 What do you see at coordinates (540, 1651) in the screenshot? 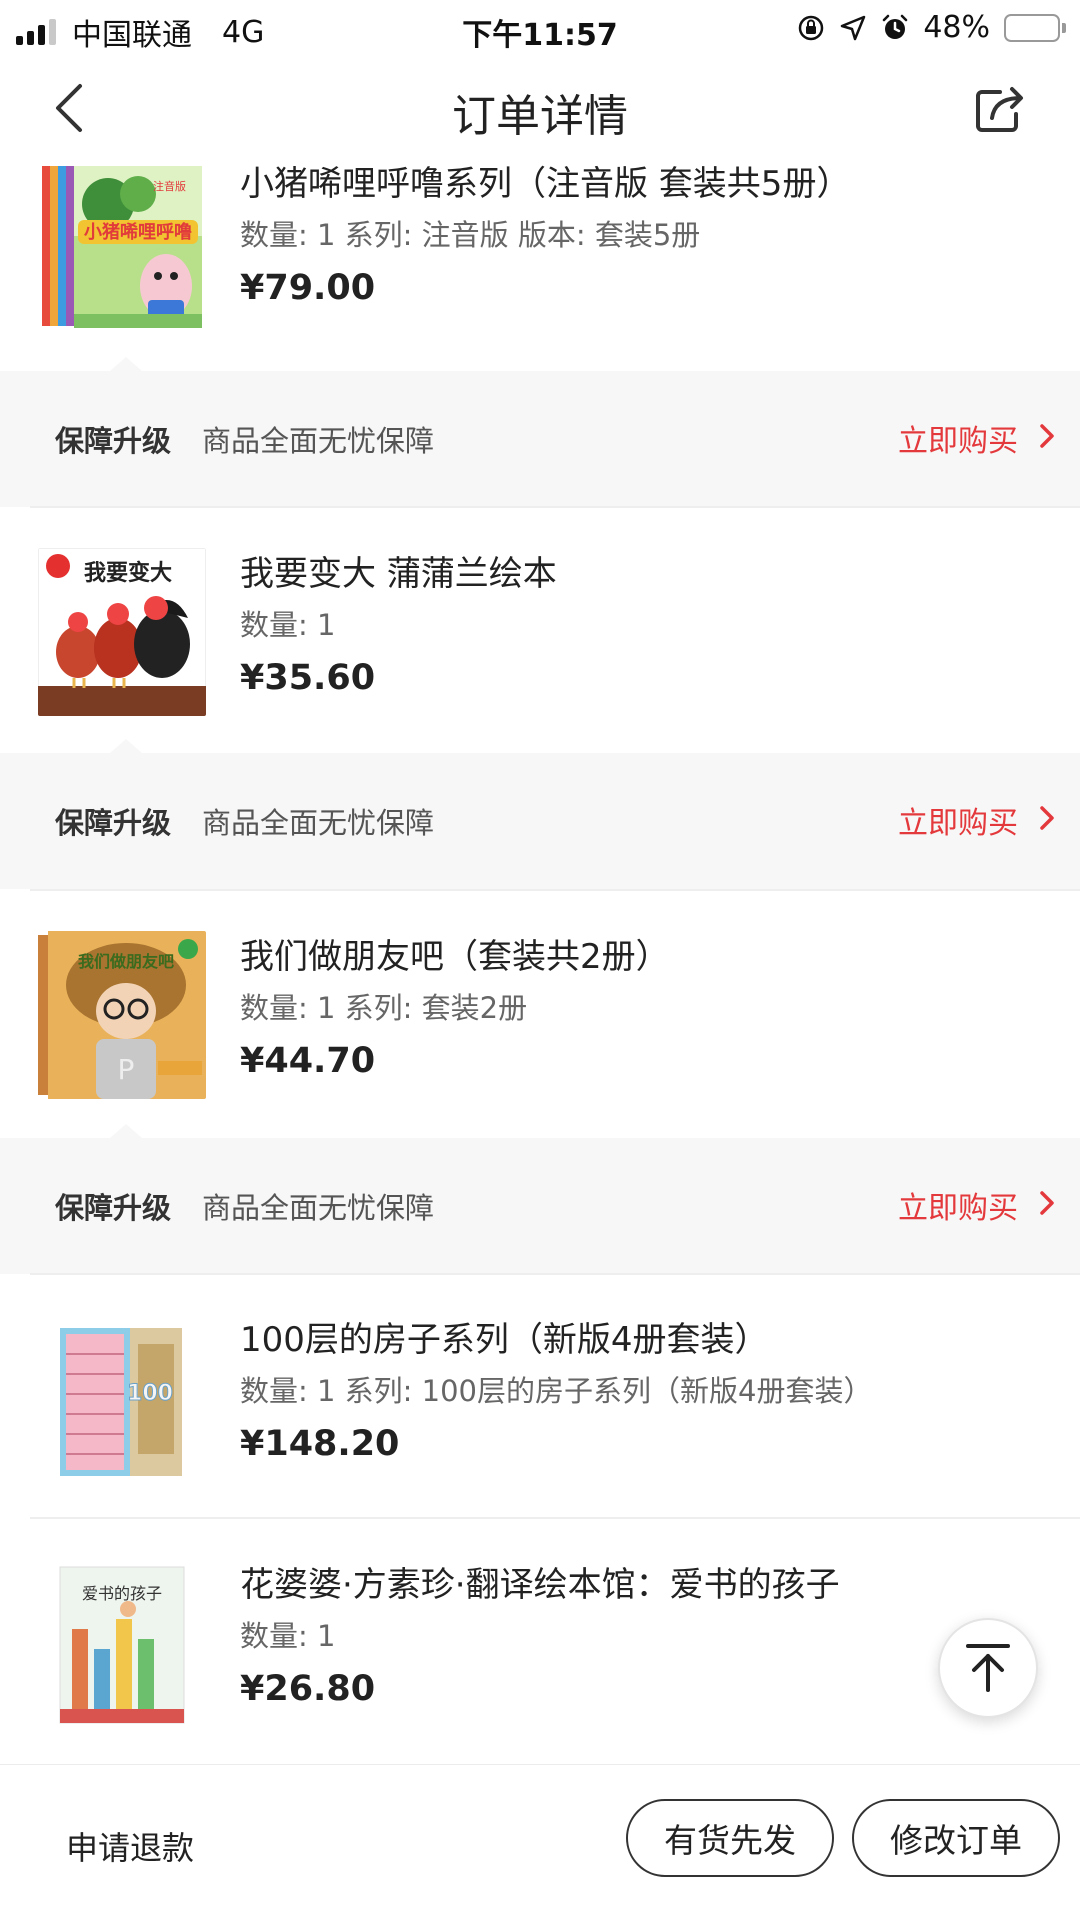
I see `product-item: 爱书的孩子 花婆婆·方素珍·翻译绘本馆：爱书的孩子 数量: 1 ¥26.80` at bounding box center [540, 1651].